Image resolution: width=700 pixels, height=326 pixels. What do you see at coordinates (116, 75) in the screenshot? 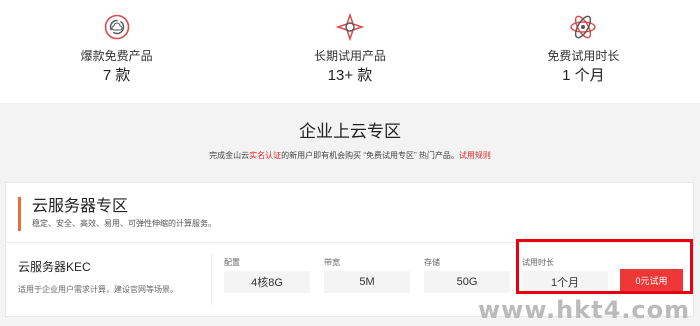
I see `stat-value: 7 款` at bounding box center [116, 75].